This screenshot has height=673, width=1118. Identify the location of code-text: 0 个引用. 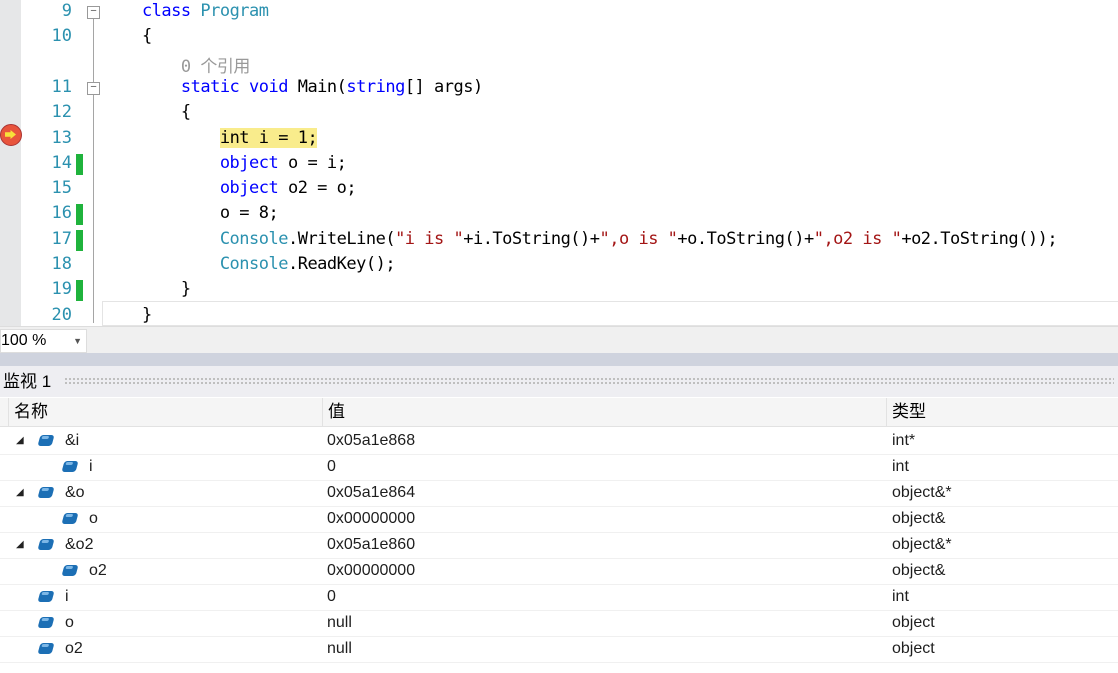
(176, 64).